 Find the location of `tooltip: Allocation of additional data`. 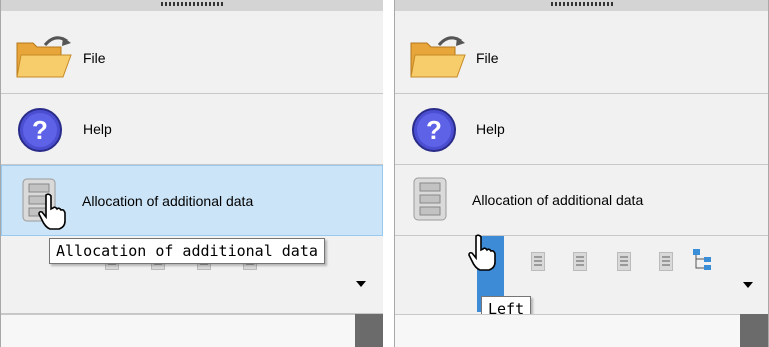

tooltip: Allocation of additional data is located at coordinates (187, 251).